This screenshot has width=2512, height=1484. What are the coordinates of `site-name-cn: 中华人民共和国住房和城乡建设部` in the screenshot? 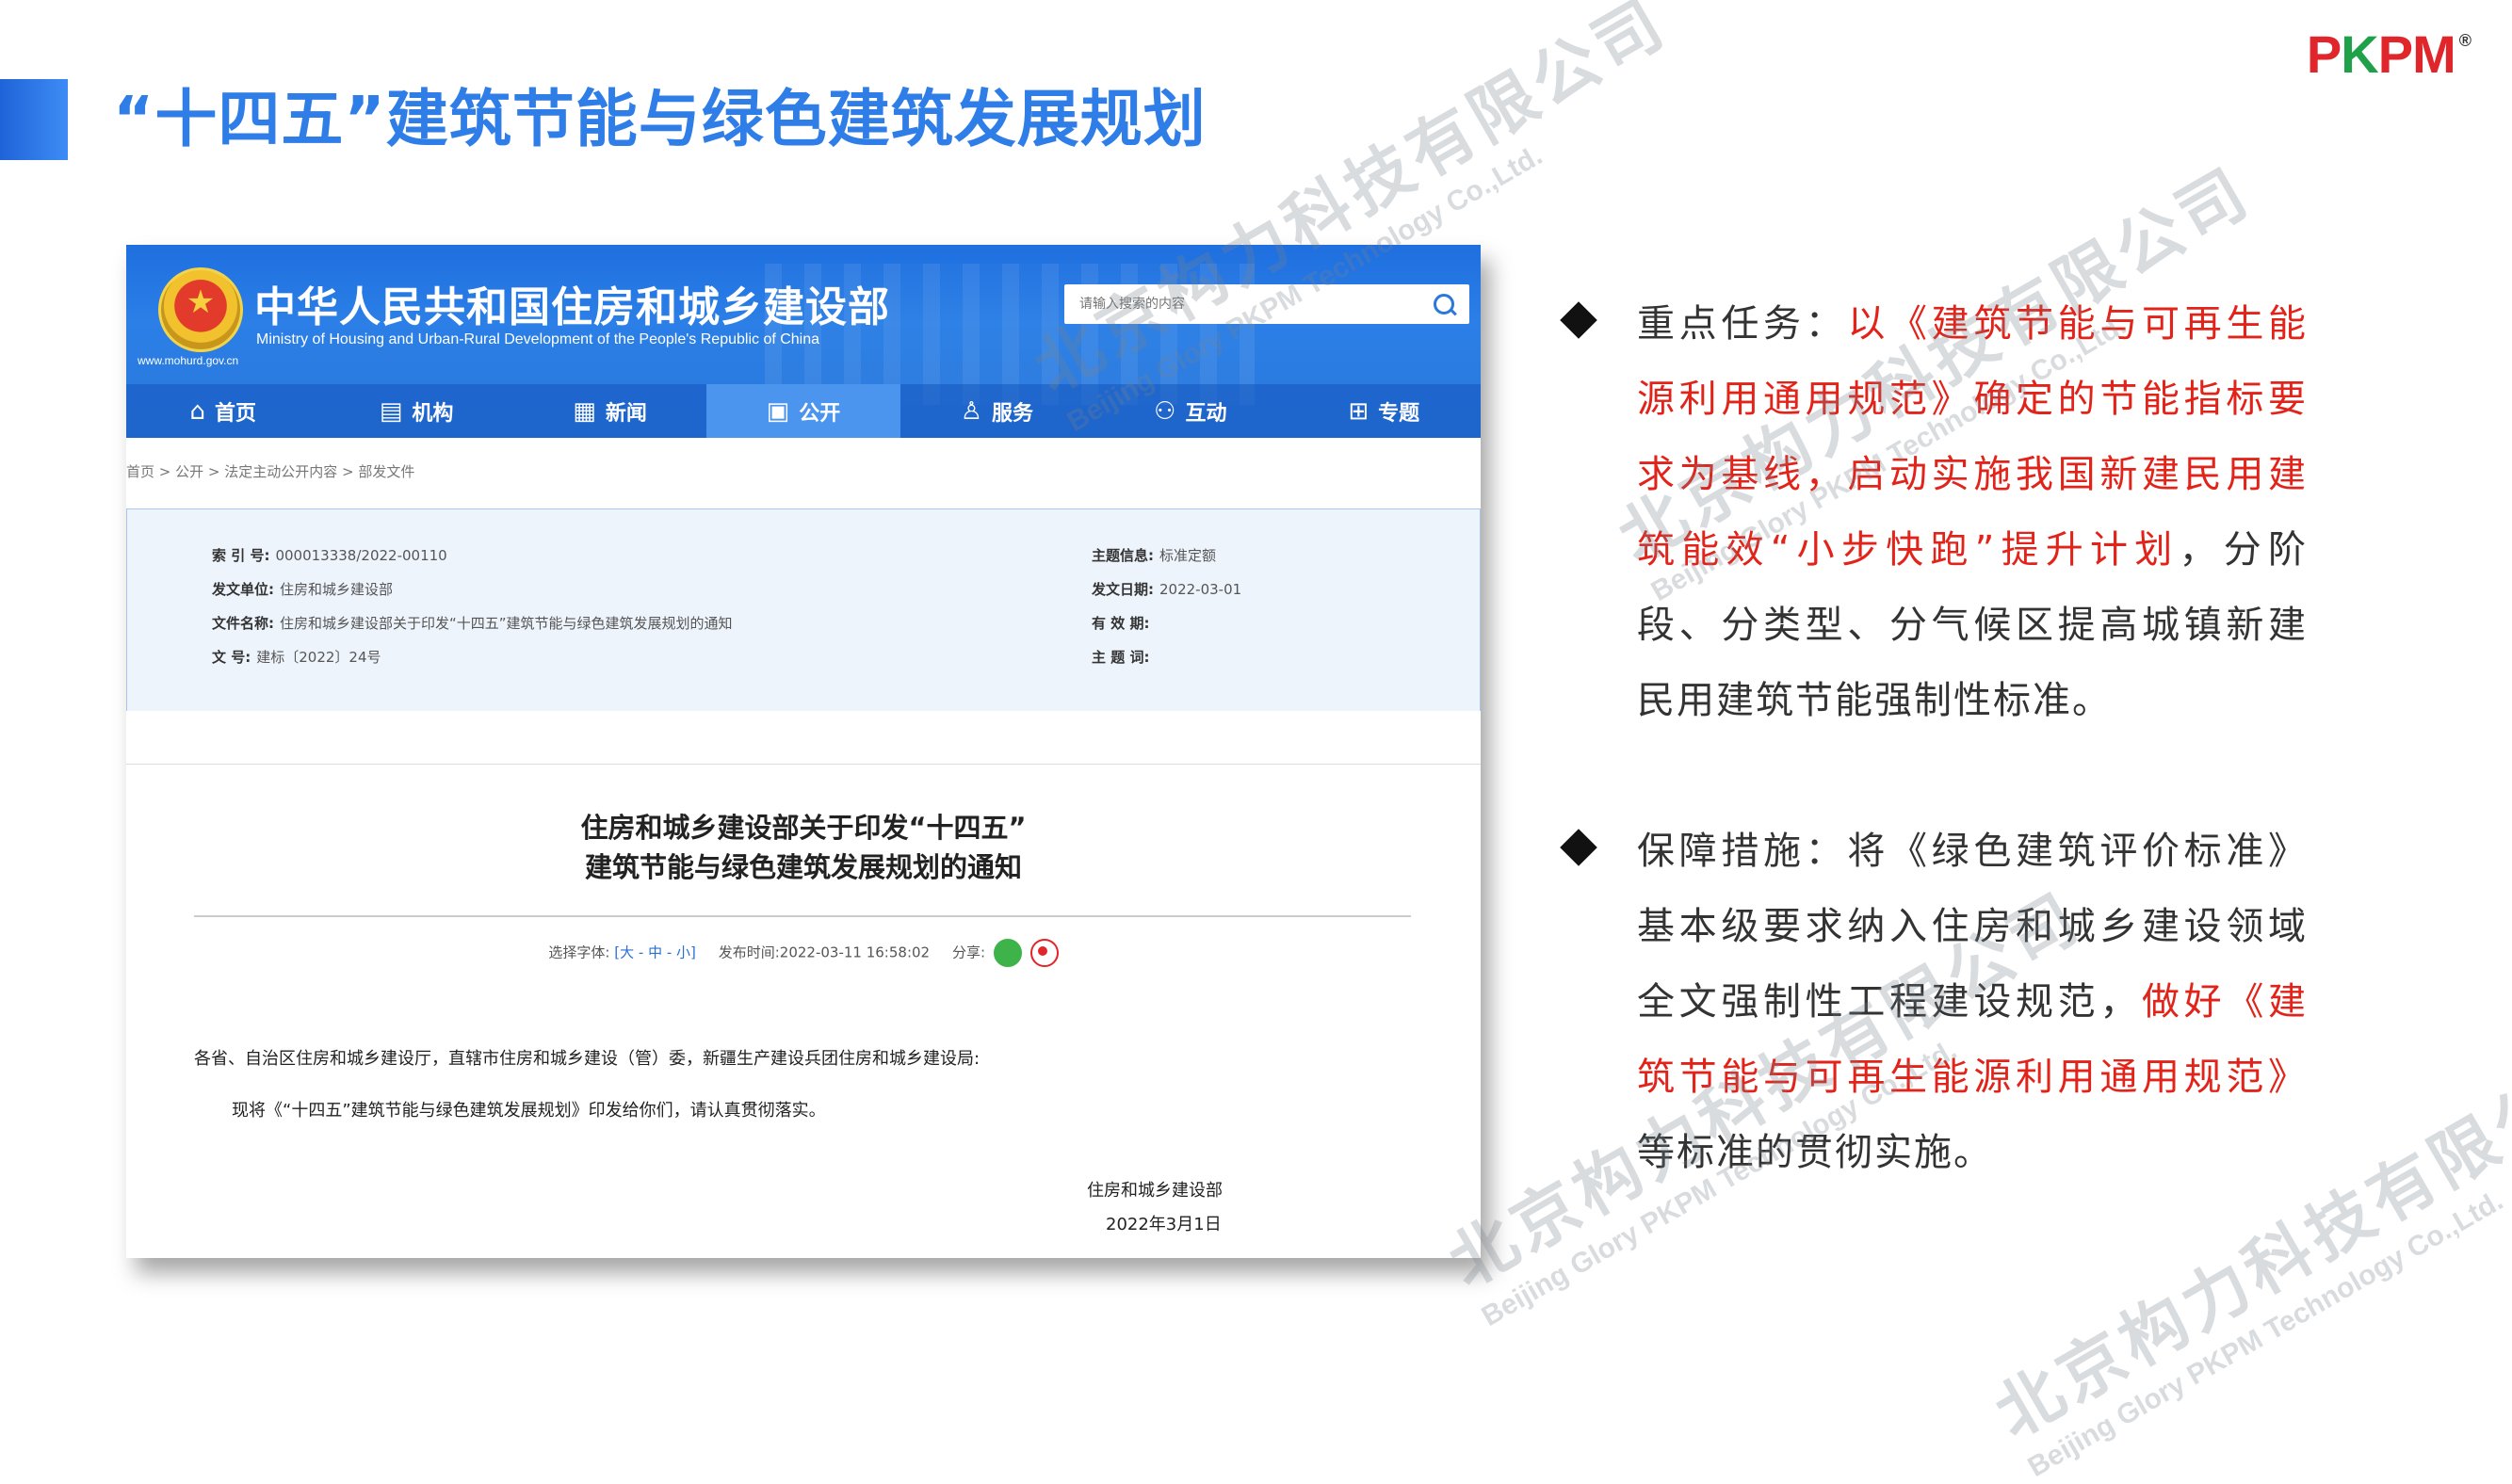 It's located at (572, 307).